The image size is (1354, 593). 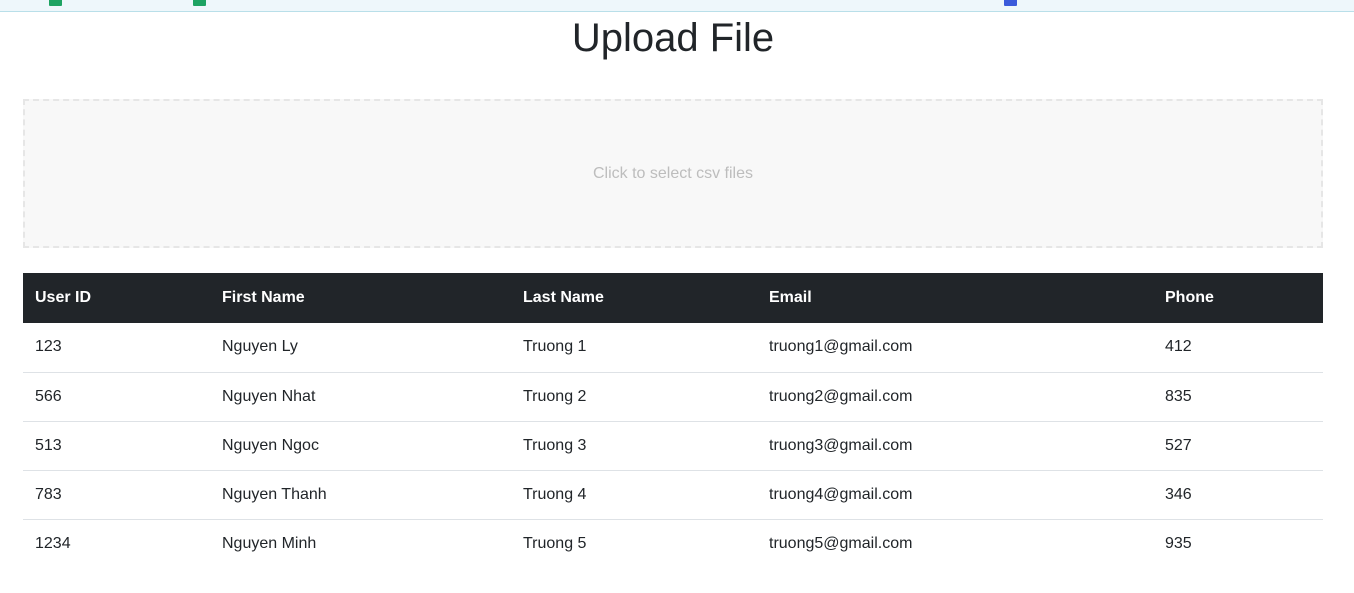 I want to click on cell-last-name: Truong 4, so click(x=634, y=495).